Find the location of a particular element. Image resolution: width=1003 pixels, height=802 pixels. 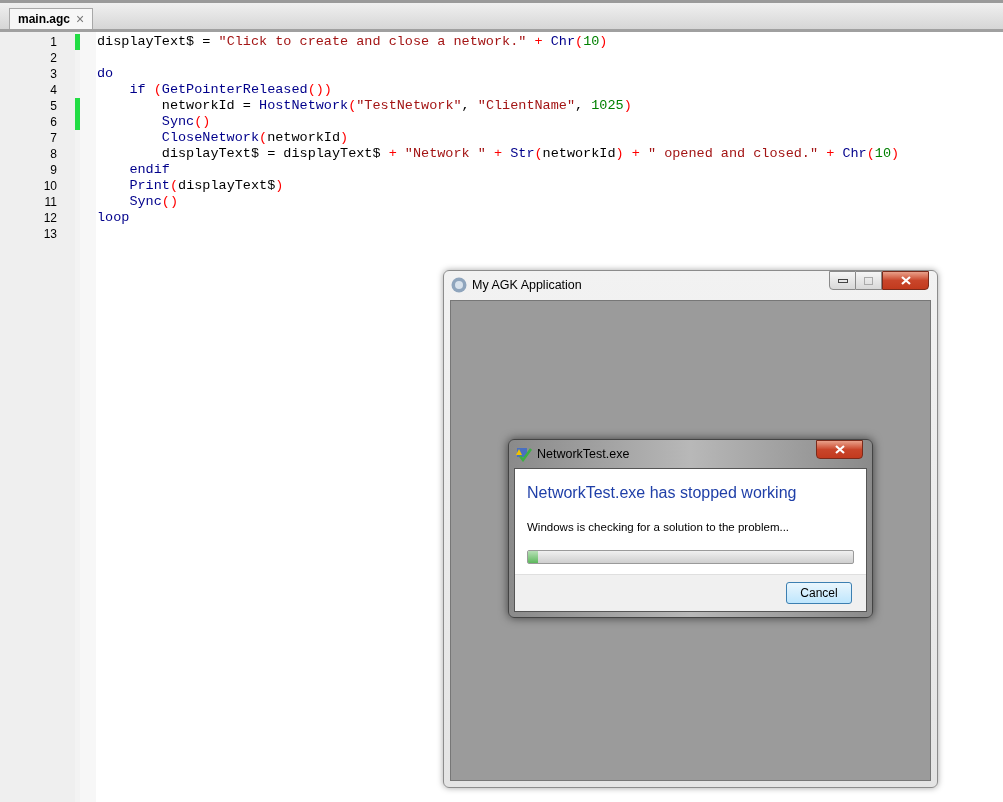

code-line: displayText$ = displayText$ + "Network " + Str(networkId) + " opened and closed." + Chr(10) is located at coordinates (530, 154).